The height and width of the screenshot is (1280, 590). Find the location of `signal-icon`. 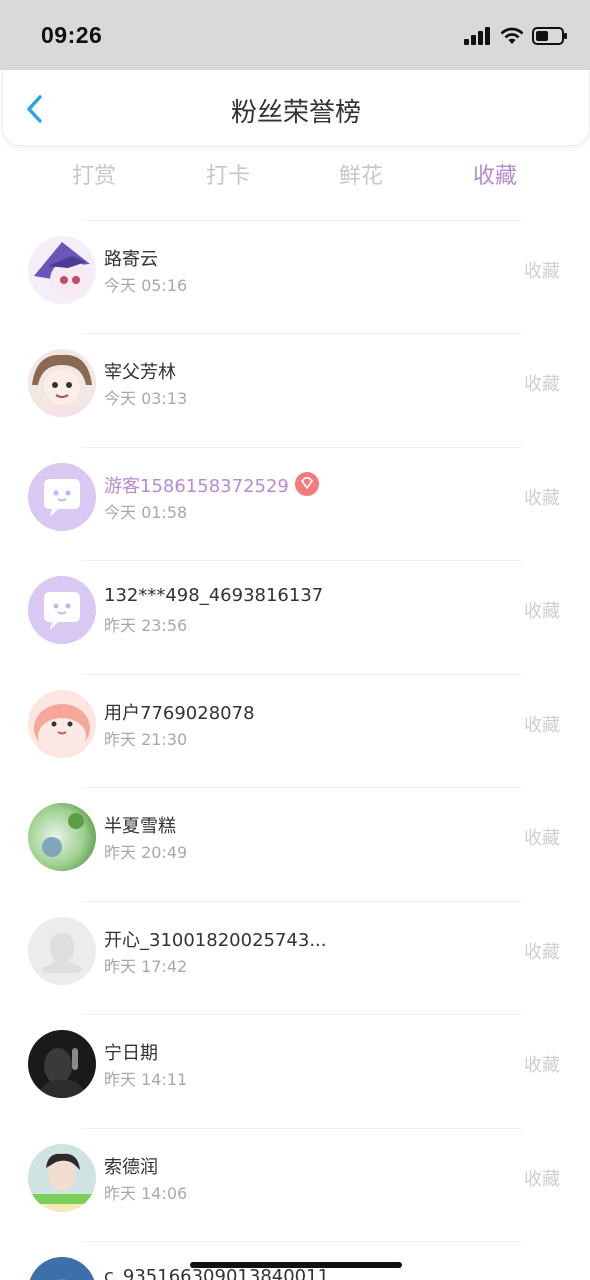

signal-icon is located at coordinates (477, 36).